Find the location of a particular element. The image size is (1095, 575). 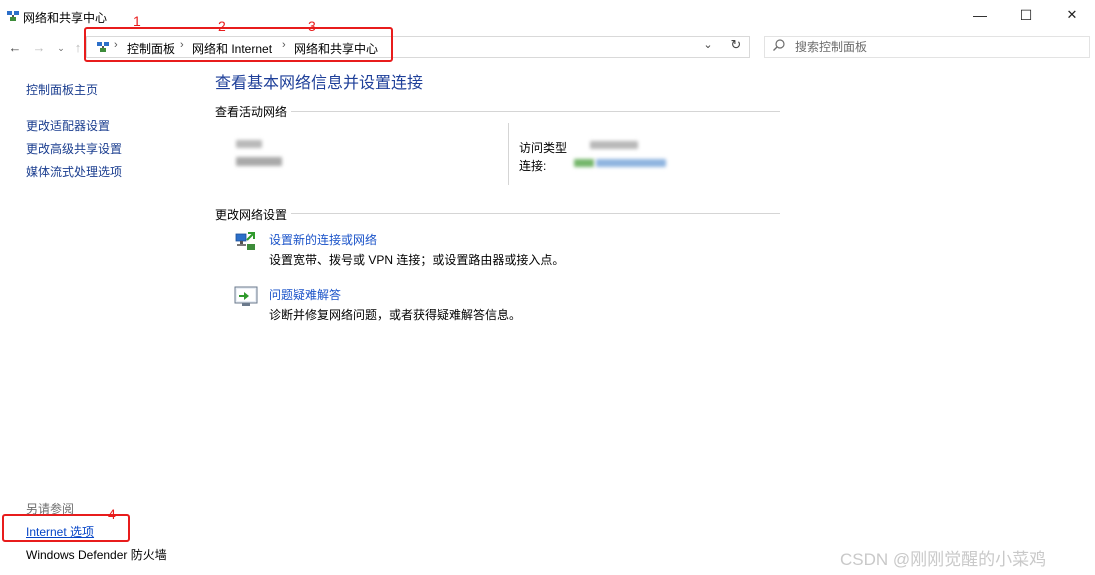

sidebar-item-adapter-settings: 更改适配器设置 is located at coordinates (68, 125).